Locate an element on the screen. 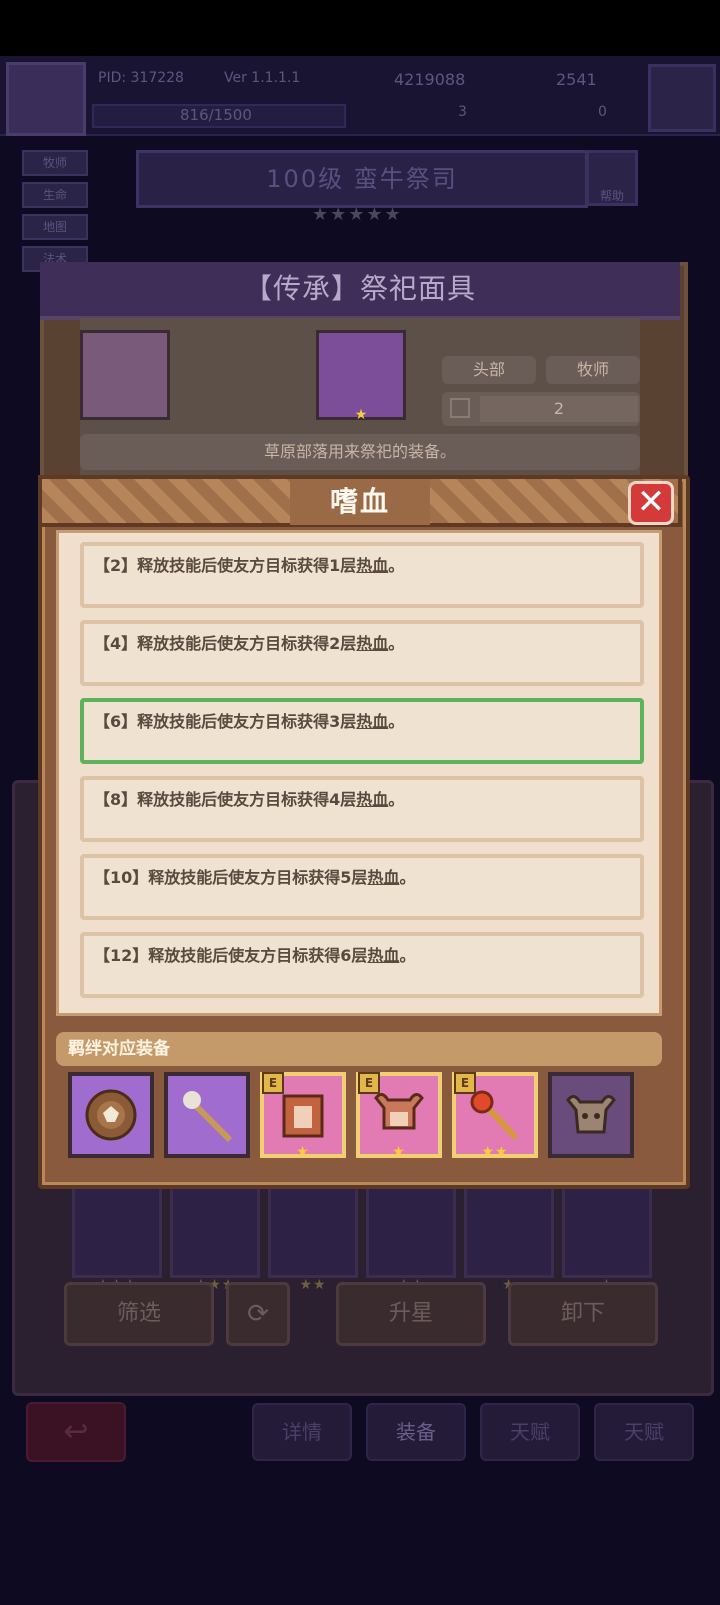  resource-count-b: 0 is located at coordinates (602, 112).